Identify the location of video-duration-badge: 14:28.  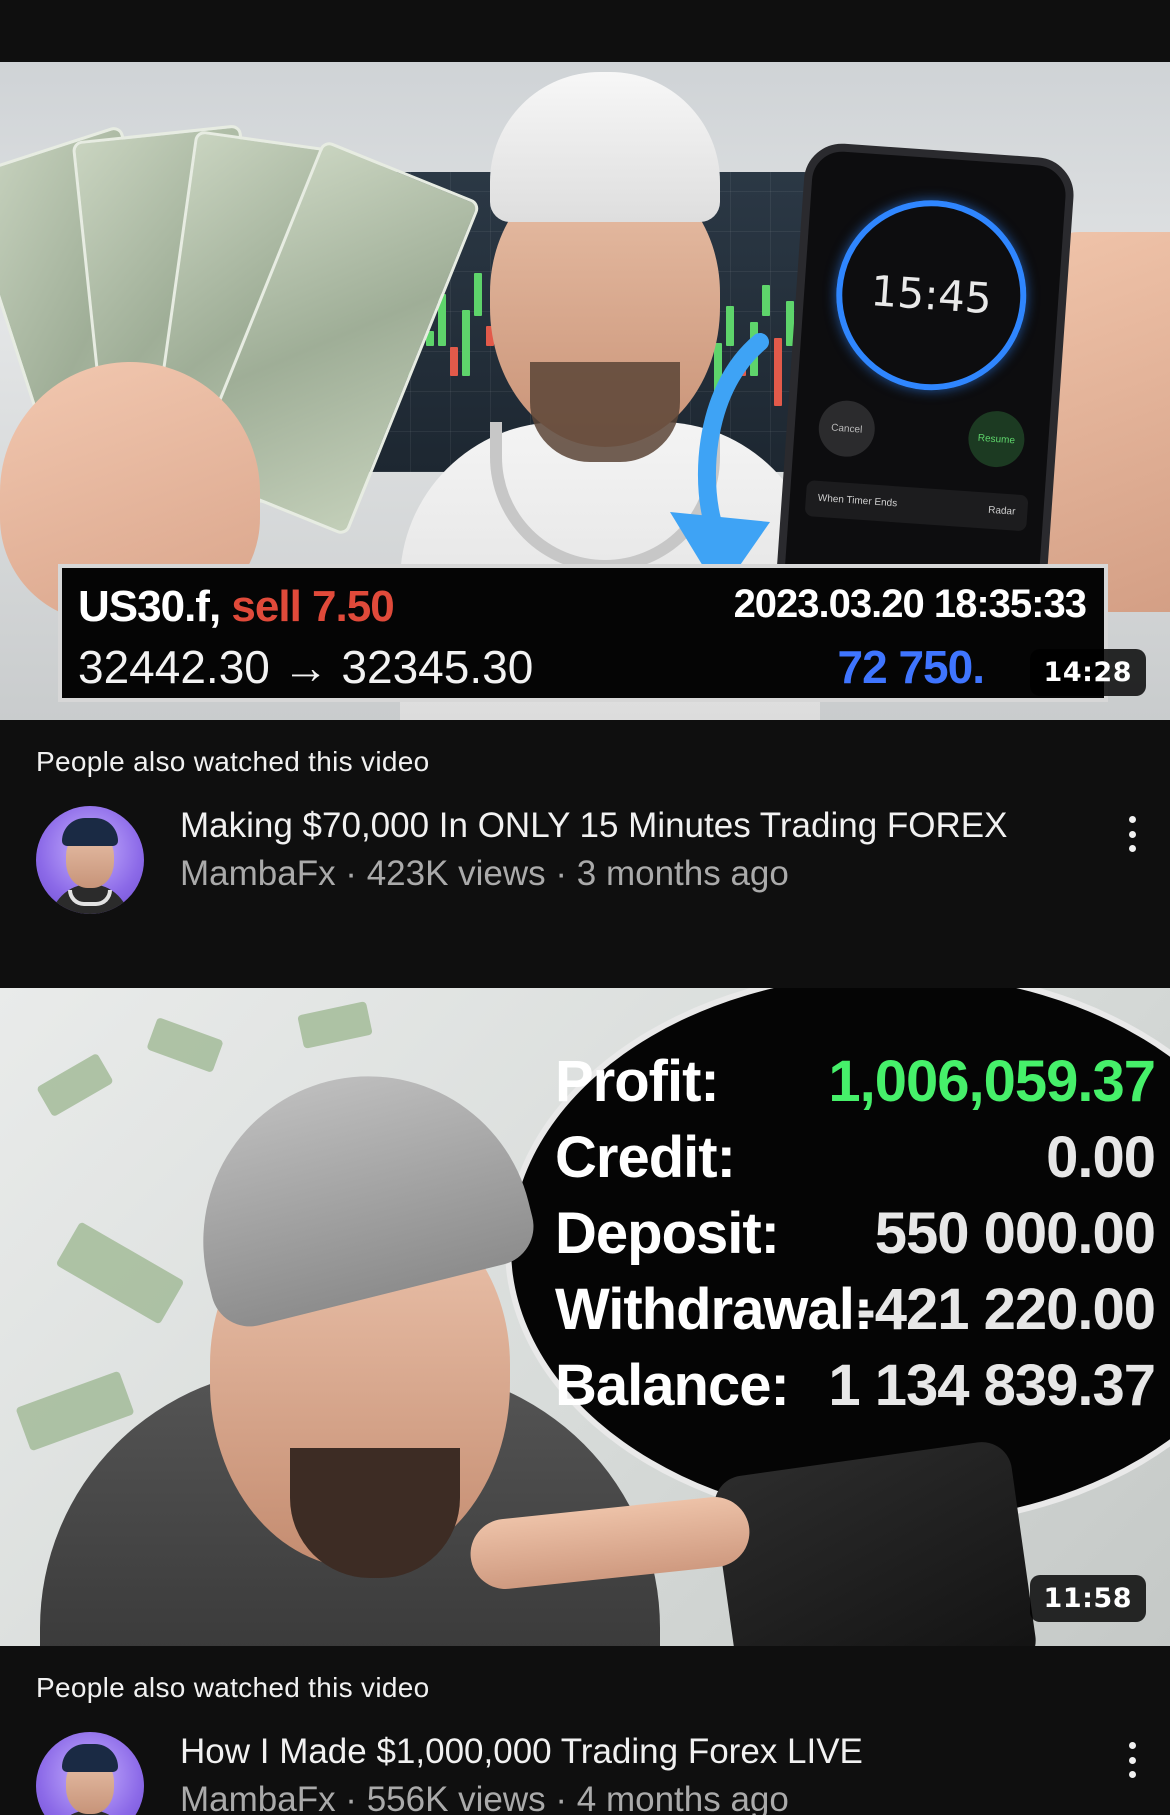
(1087, 672).